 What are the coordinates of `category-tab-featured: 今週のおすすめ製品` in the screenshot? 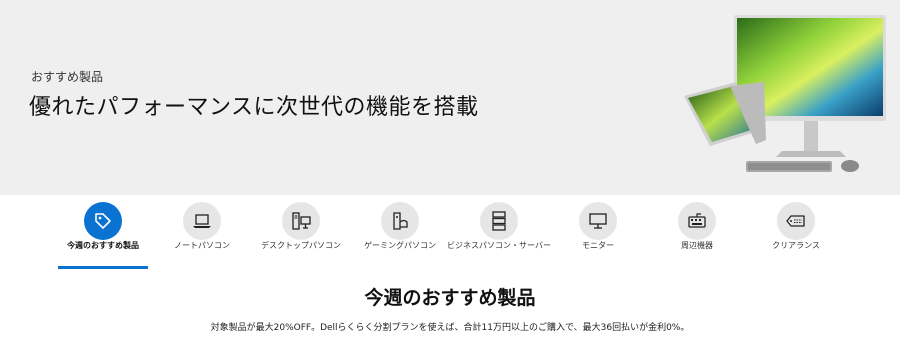 It's located at (103, 235).